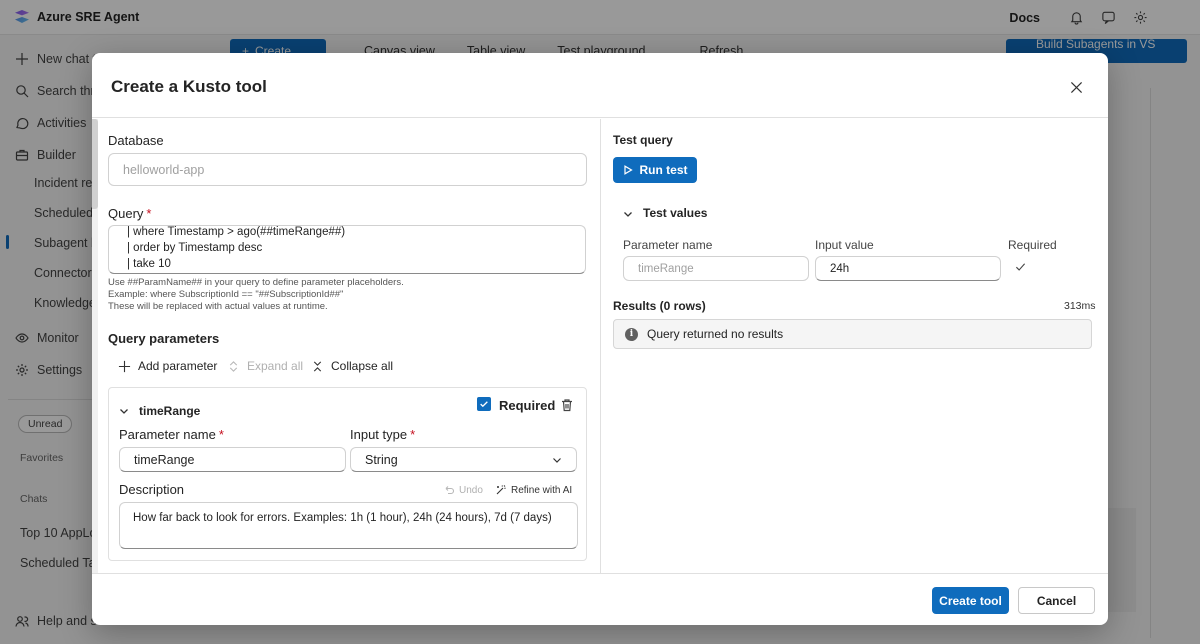 The width and height of the screenshot is (1200, 644). What do you see at coordinates (95, 164) in the screenshot?
I see `scrollbar-thumb` at bounding box center [95, 164].